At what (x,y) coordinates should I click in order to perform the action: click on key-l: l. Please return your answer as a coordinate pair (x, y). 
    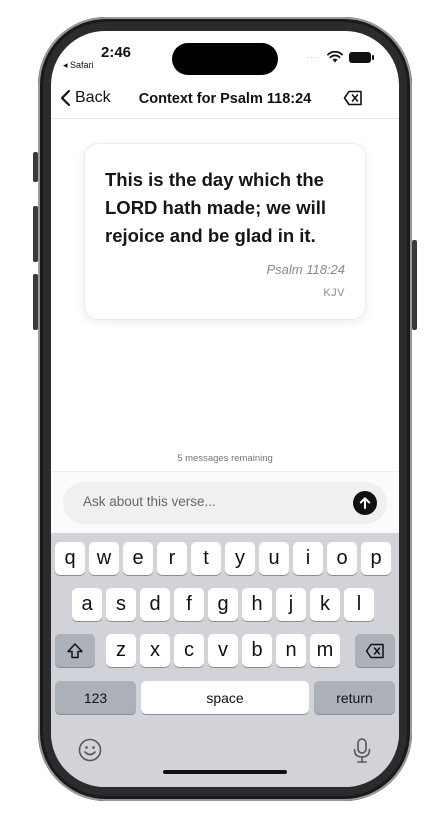
    Looking at the image, I should click on (359, 604).